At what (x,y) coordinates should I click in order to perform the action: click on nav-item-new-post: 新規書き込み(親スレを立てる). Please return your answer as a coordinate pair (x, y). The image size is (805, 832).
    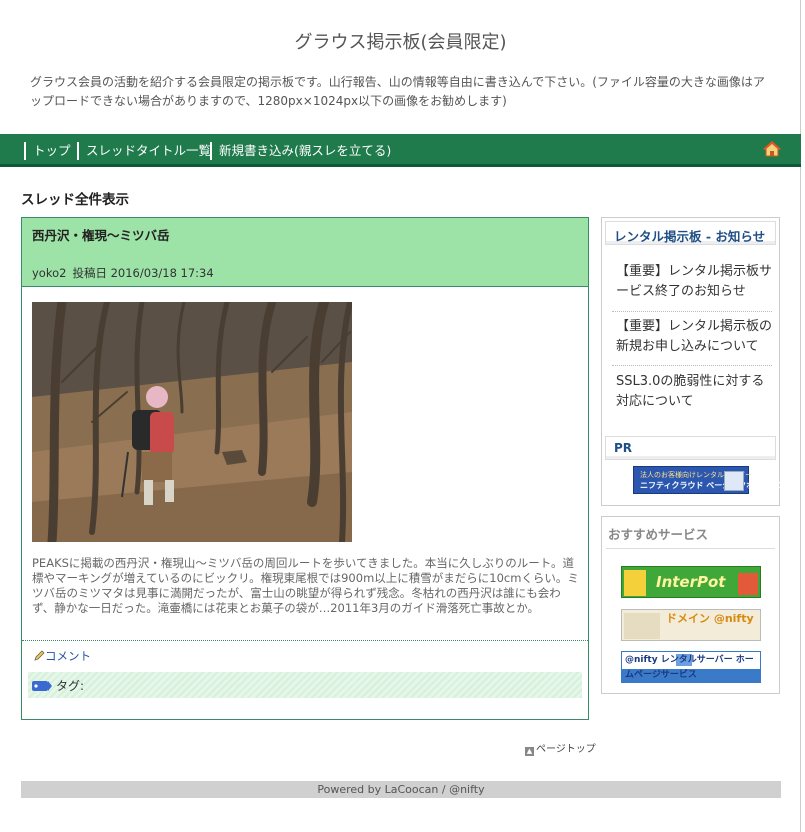
    Looking at the image, I should click on (300, 151).